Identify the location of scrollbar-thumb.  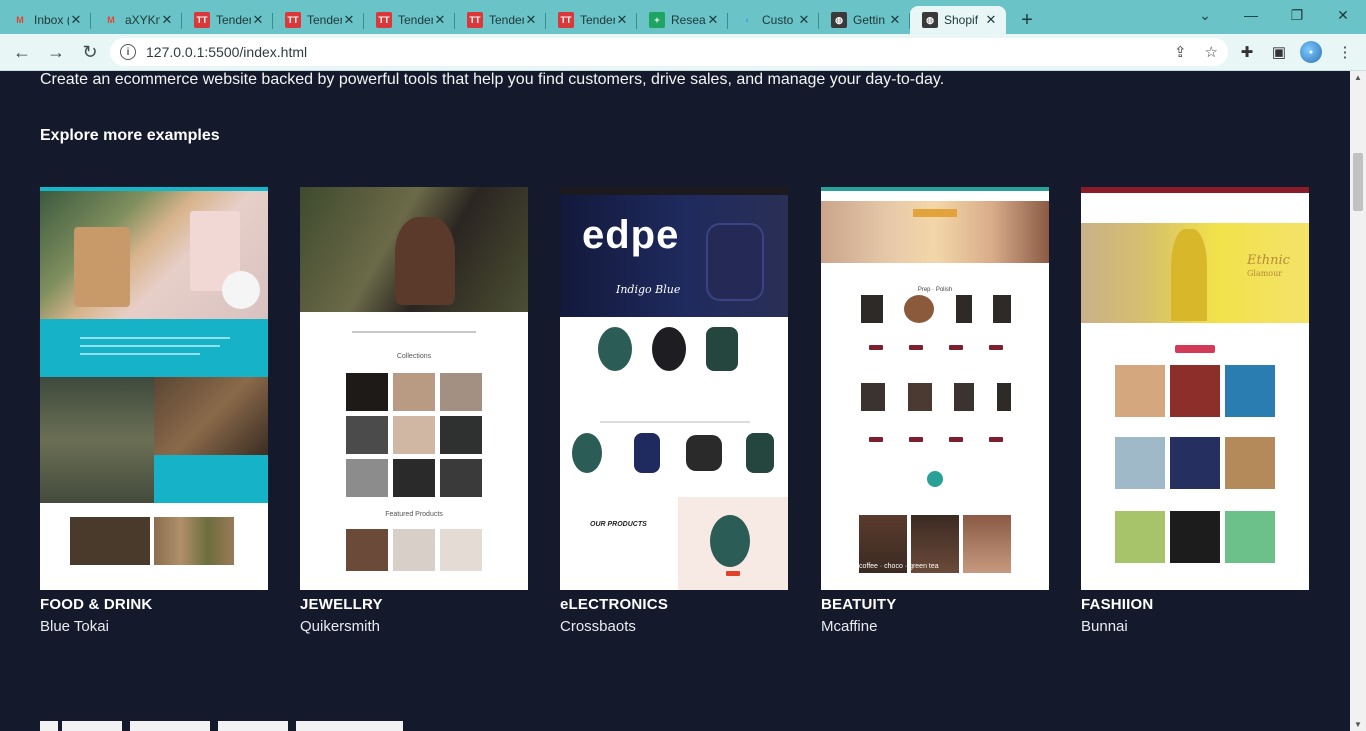
(1358, 182).